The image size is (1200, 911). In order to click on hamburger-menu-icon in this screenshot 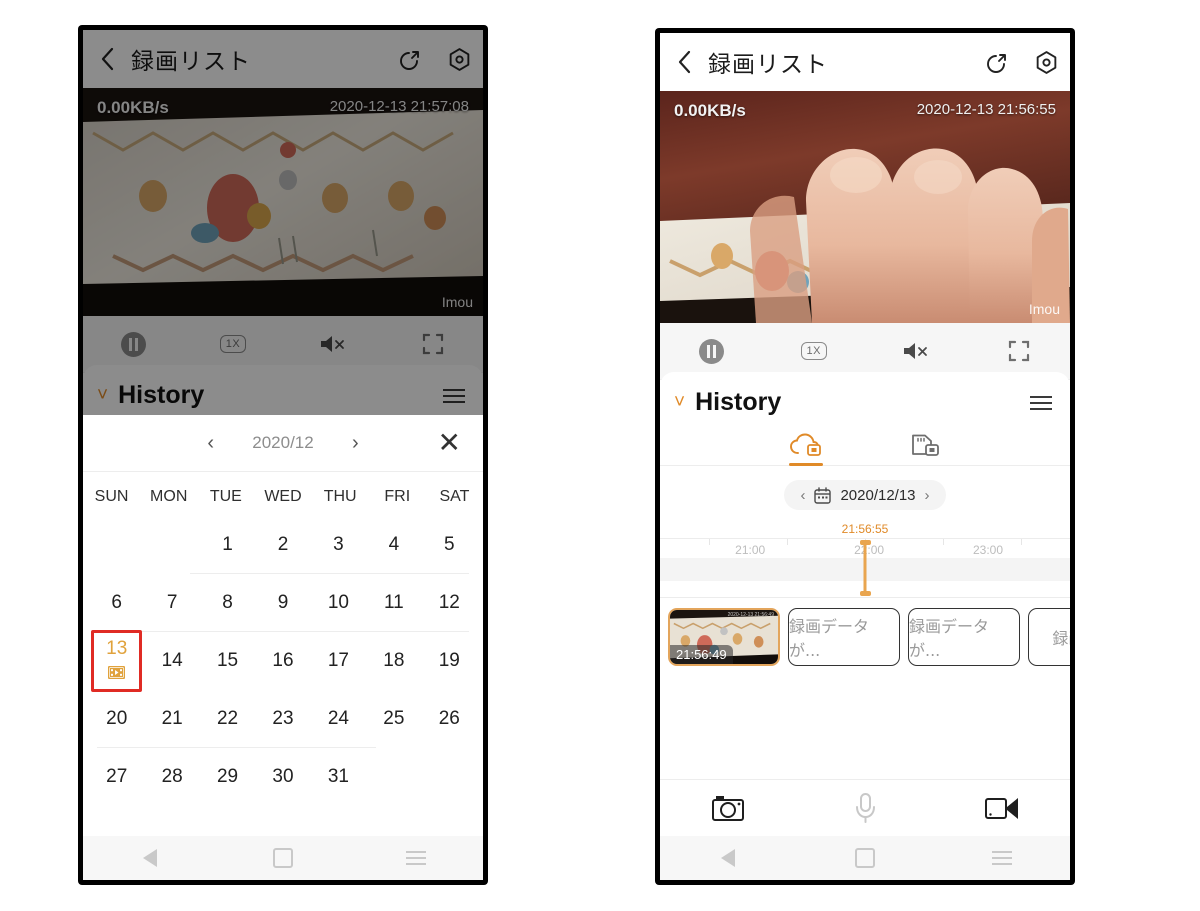, I will do `click(1041, 403)`.